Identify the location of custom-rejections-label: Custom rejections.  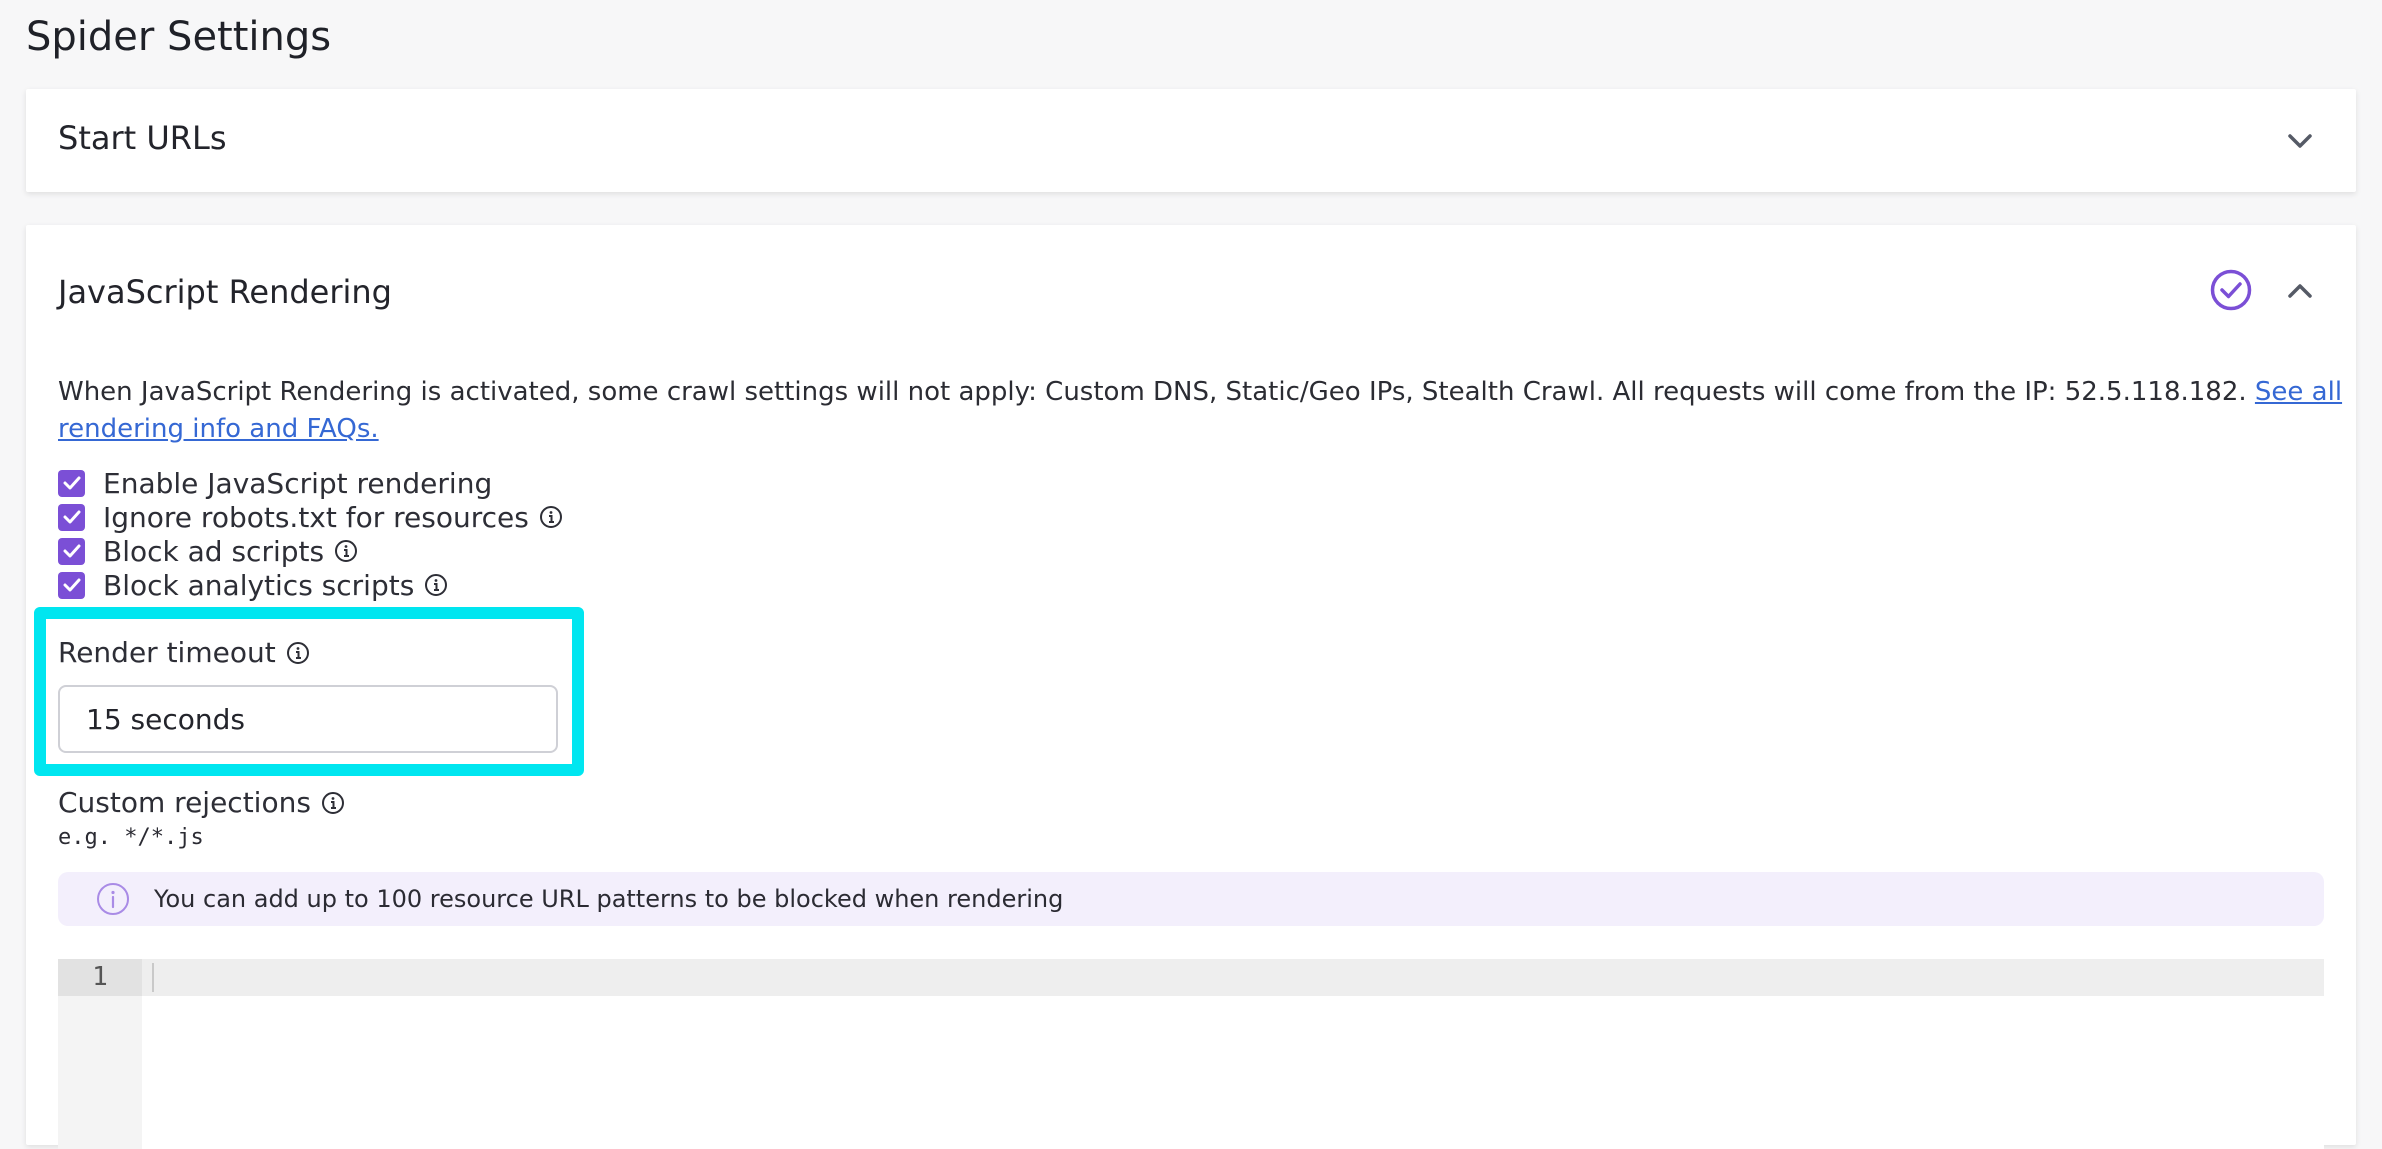
(201, 802).